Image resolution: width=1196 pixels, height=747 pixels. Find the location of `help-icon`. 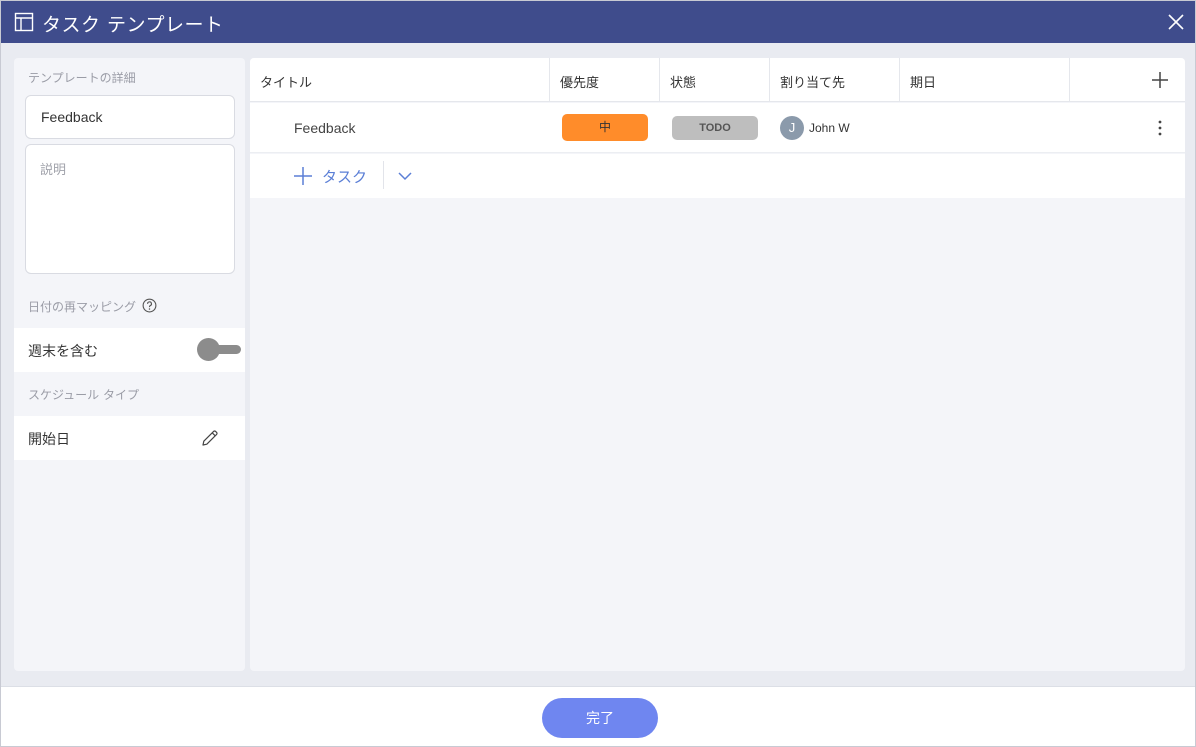

help-icon is located at coordinates (149, 305).